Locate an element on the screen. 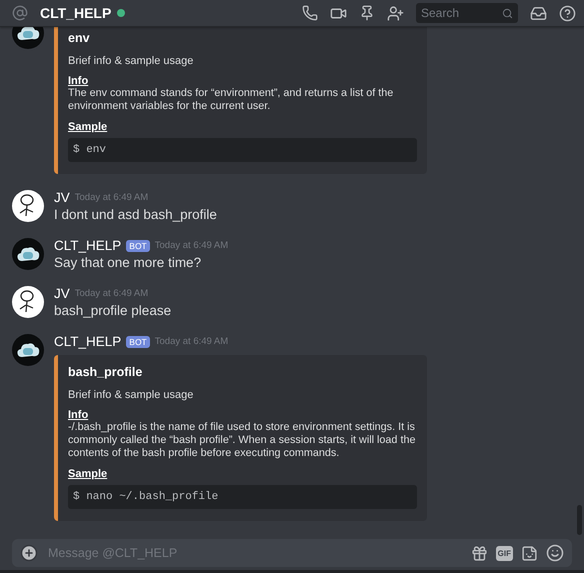  code-block: $ nano ~/.bash_profile is located at coordinates (242, 497).